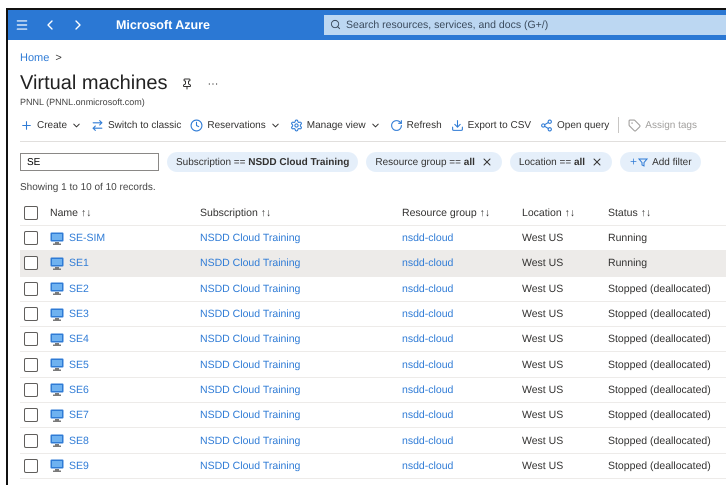  I want to click on breadcrumb-link: Home, so click(35, 58).